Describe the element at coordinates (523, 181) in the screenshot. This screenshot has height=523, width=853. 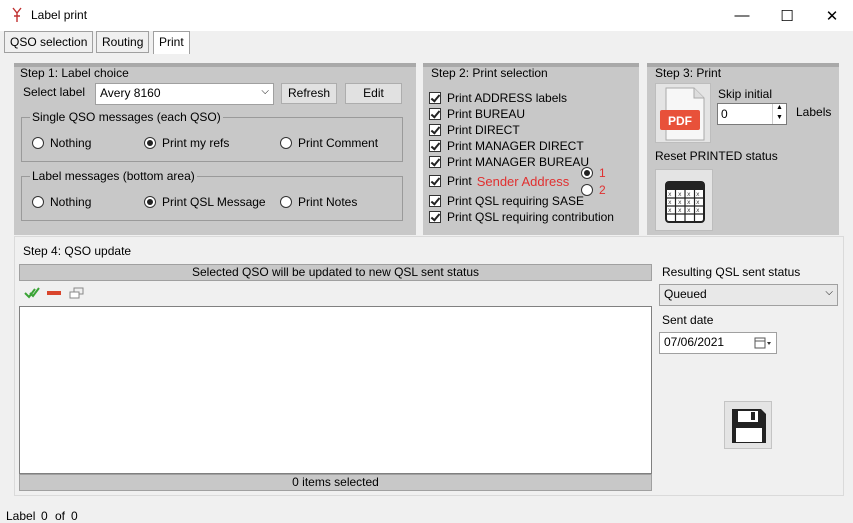
I see `sender-address-label: Sender Address` at that location.